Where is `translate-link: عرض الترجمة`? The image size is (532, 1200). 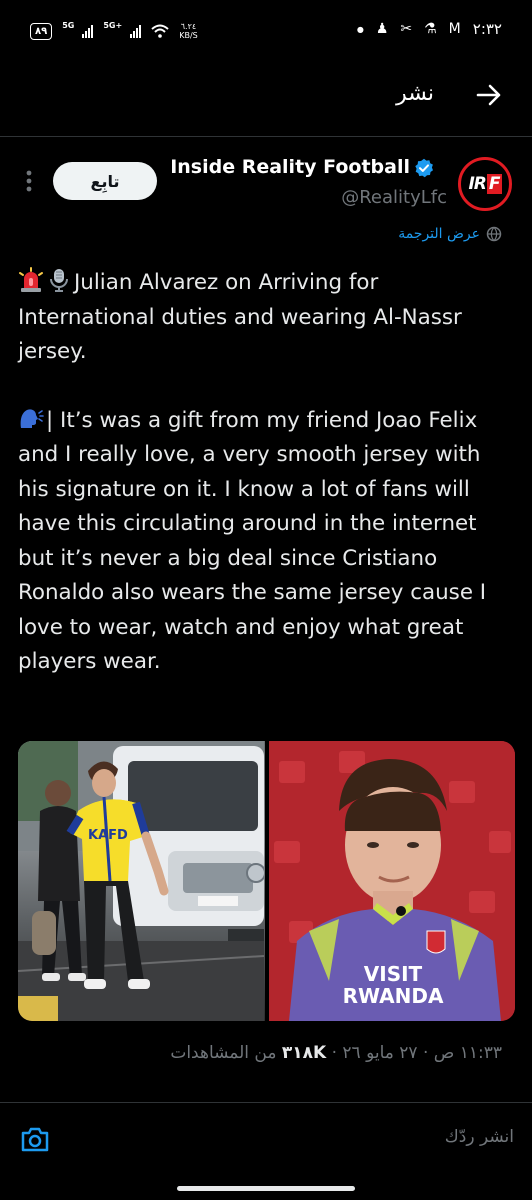
translate-link: عرض الترجمة is located at coordinates (450, 234).